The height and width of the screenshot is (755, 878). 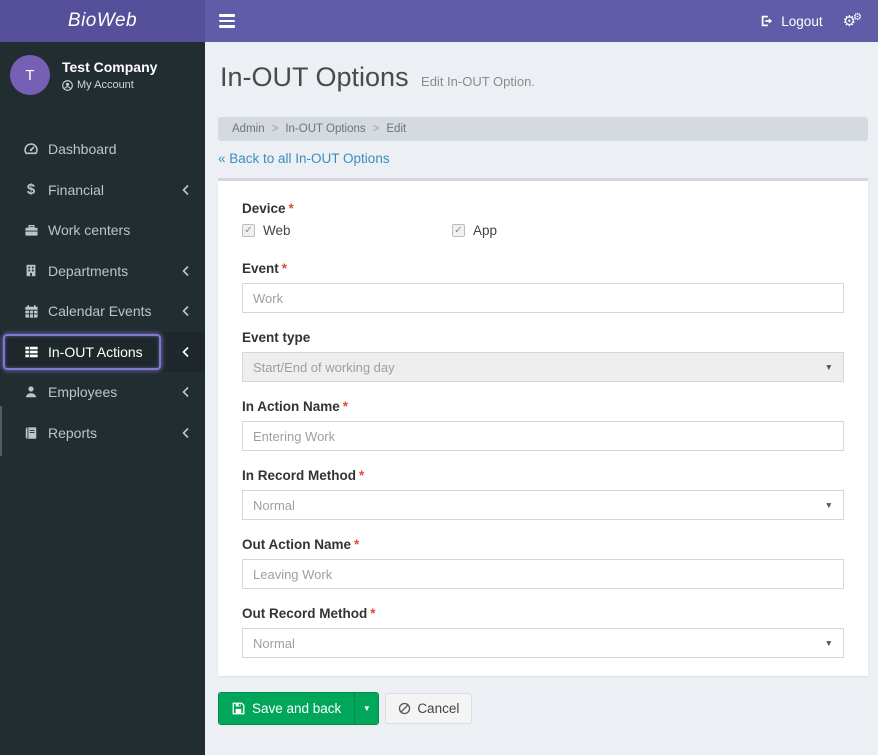 I want to click on sidebar-item-work-centers: Work centers, so click(x=102, y=230).